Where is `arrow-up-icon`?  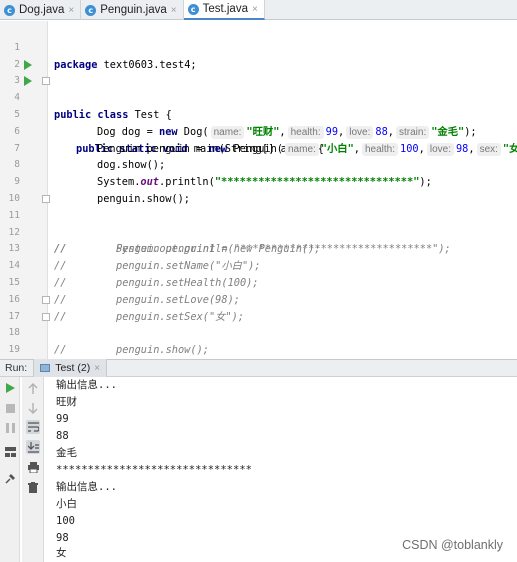 arrow-up-icon is located at coordinates (33, 388).